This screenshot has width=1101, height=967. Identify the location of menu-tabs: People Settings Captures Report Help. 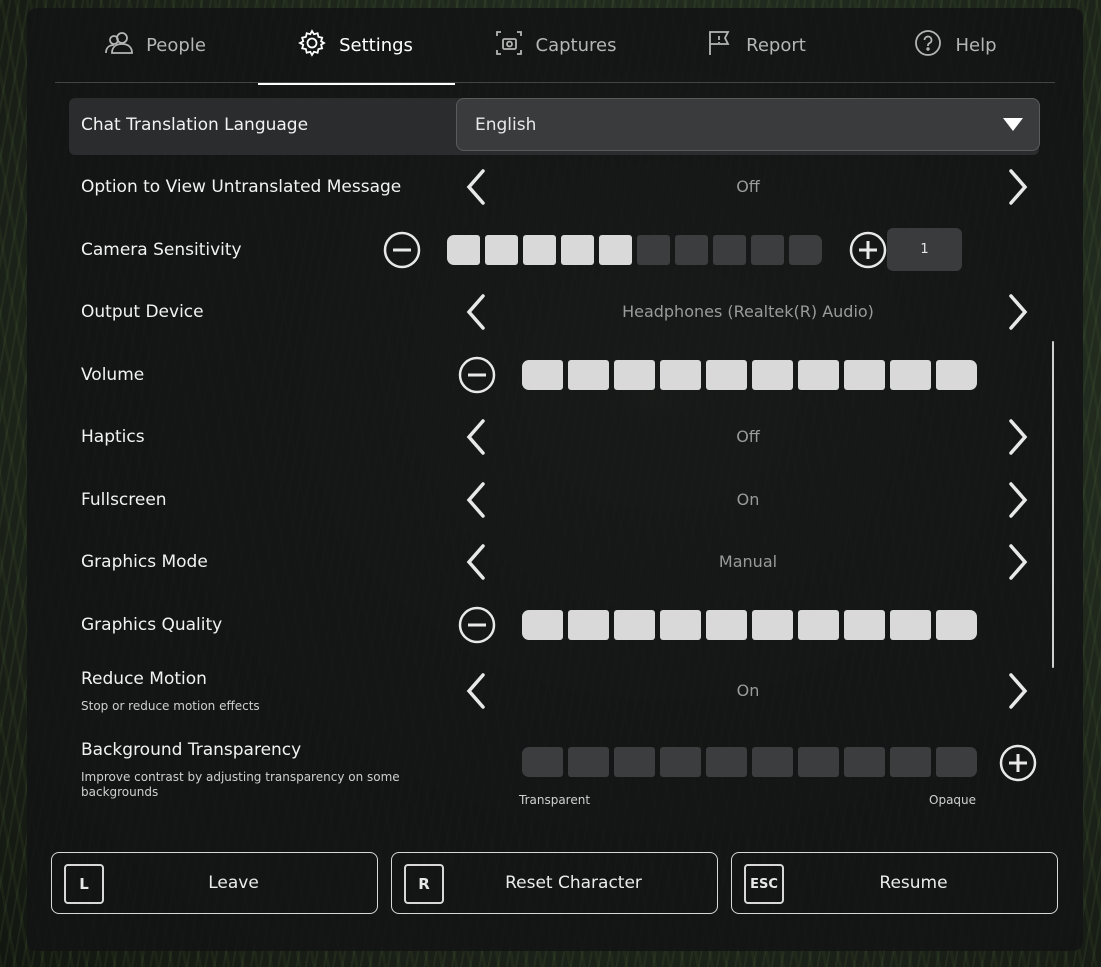
(555, 46).